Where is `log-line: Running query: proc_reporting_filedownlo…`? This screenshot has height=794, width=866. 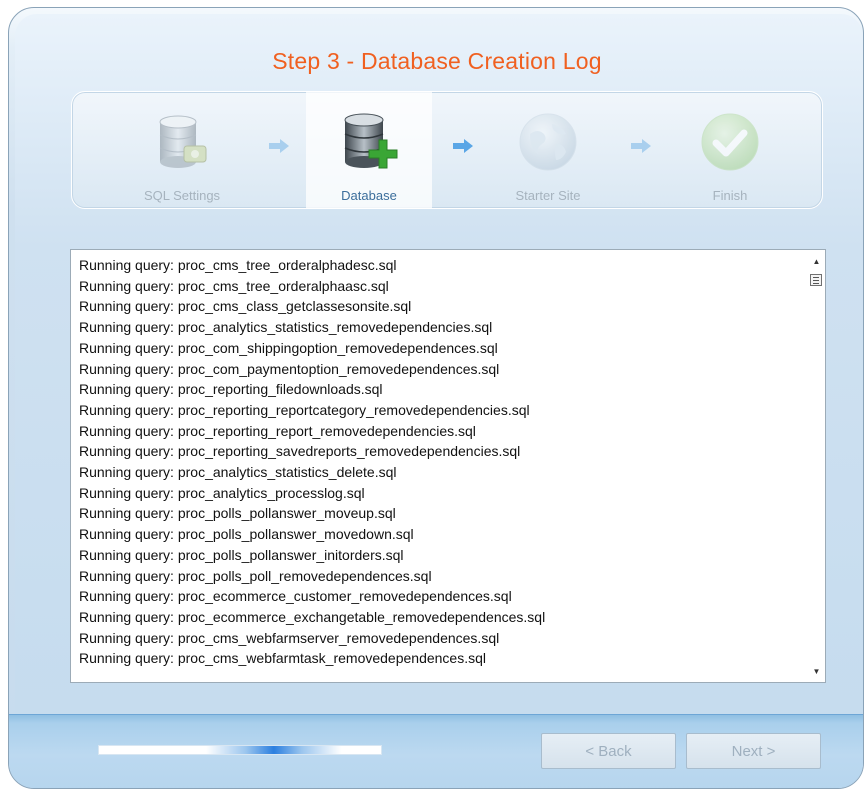
log-line: Running query: proc_reporting_filedownlo… is located at coordinates (231, 389).